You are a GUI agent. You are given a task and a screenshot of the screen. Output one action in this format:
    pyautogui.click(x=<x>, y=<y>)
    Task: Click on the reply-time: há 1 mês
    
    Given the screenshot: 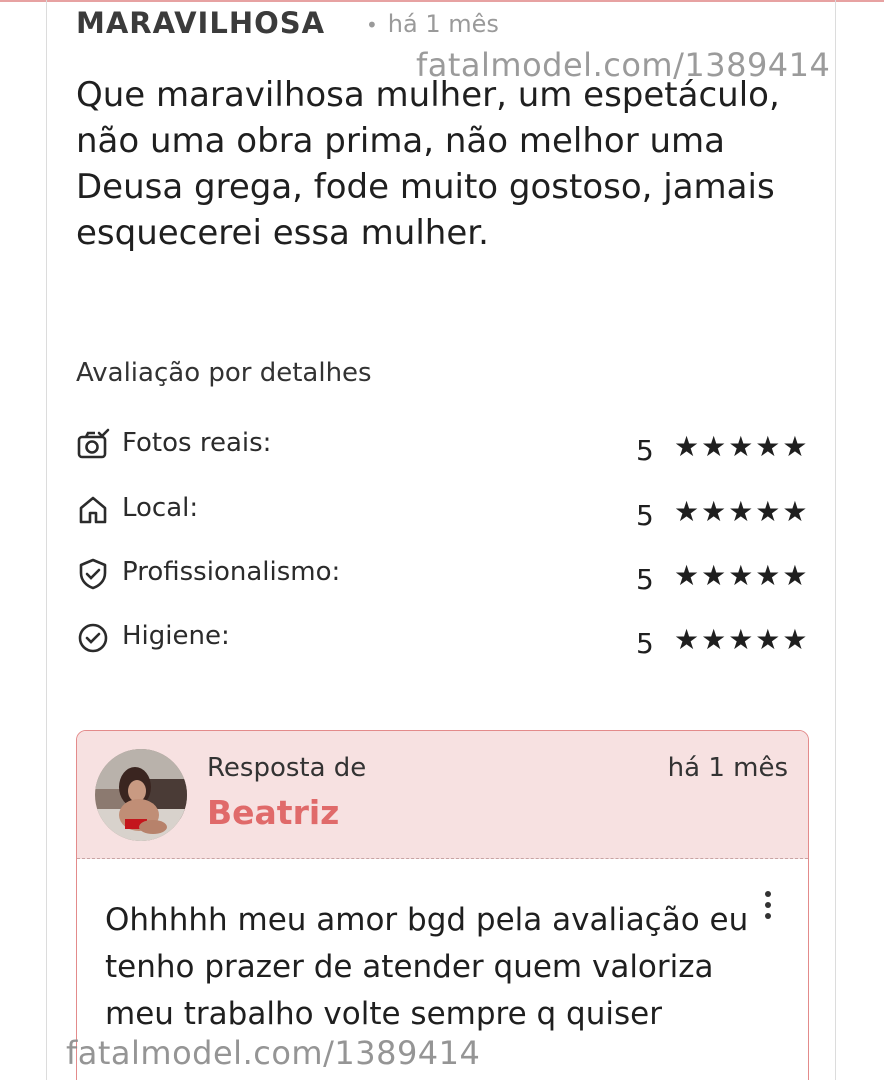 What is the action you would take?
    pyautogui.click(x=727, y=768)
    